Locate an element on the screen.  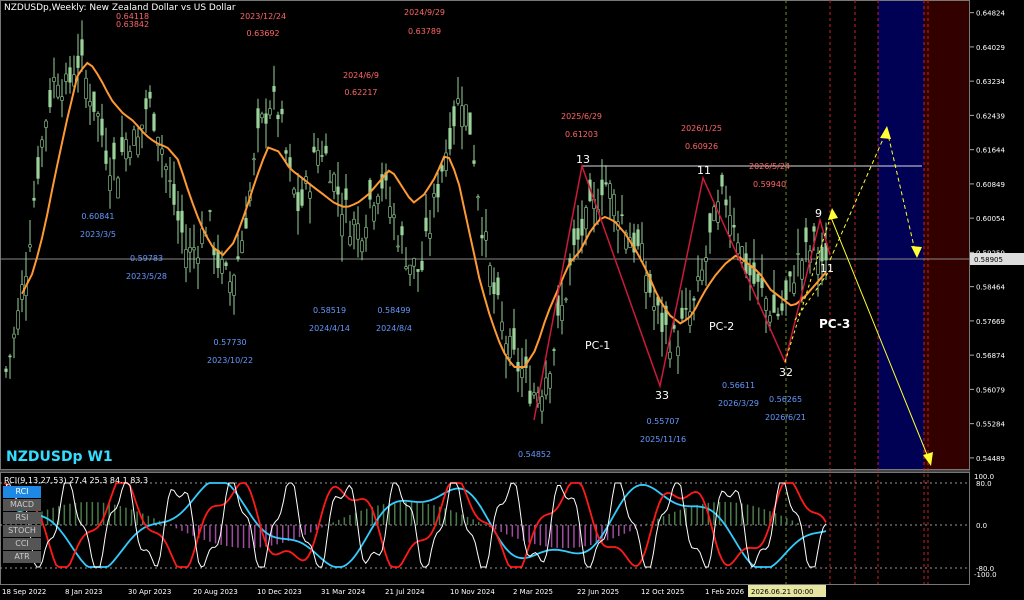
price-tick-label: 0.64824 is located at coordinates (990, 14).